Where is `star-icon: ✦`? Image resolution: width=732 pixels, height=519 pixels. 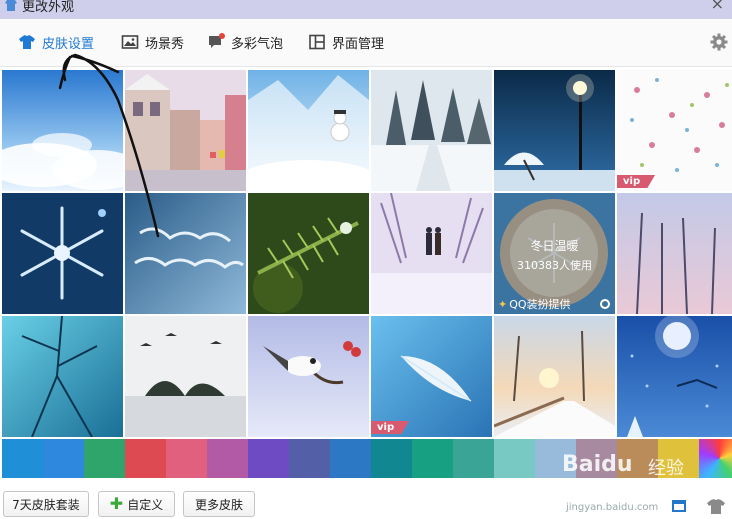 star-icon: ✦ is located at coordinates (503, 304).